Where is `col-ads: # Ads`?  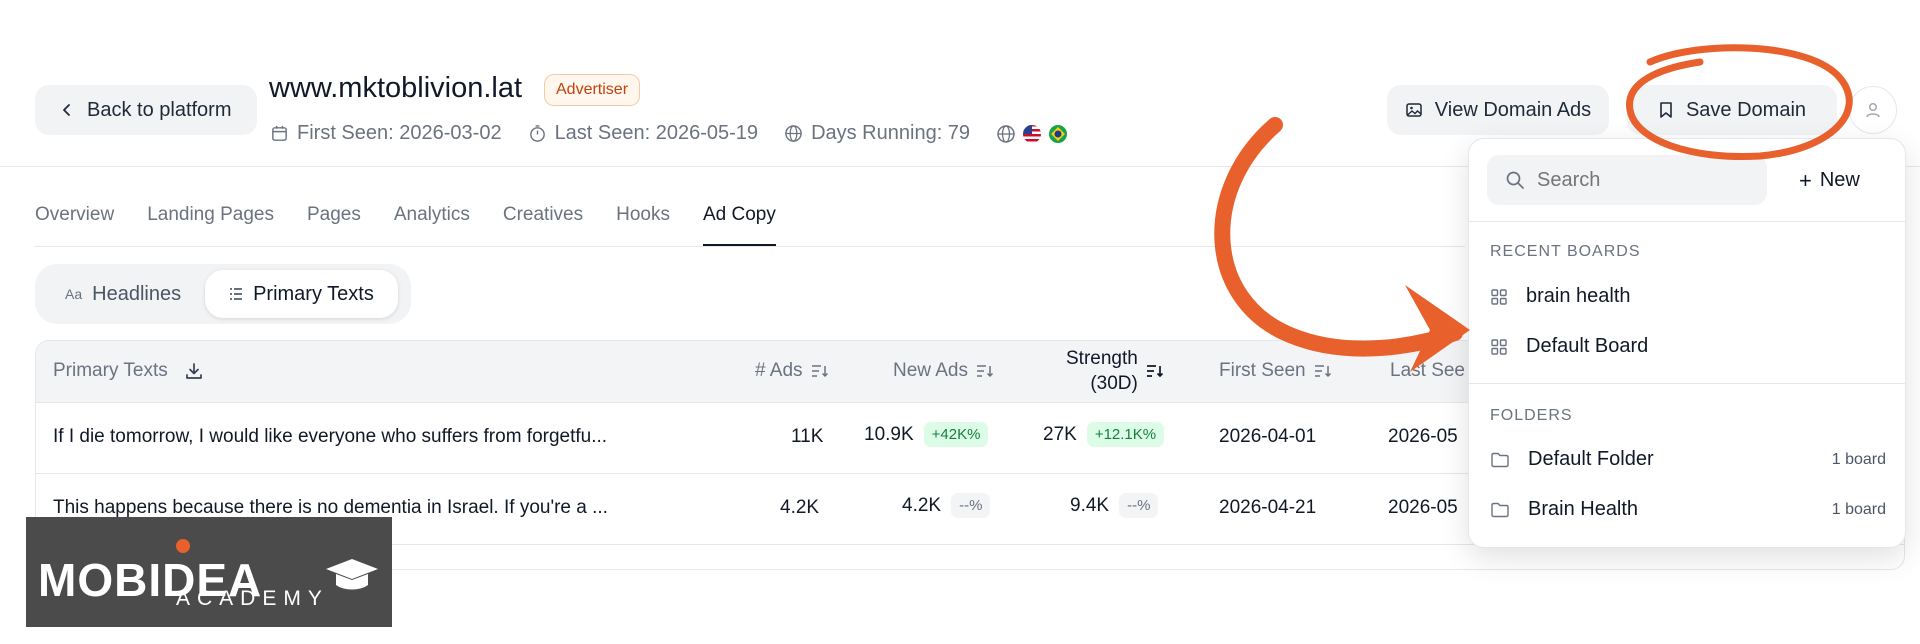
col-ads: # Ads is located at coordinates (792, 371).